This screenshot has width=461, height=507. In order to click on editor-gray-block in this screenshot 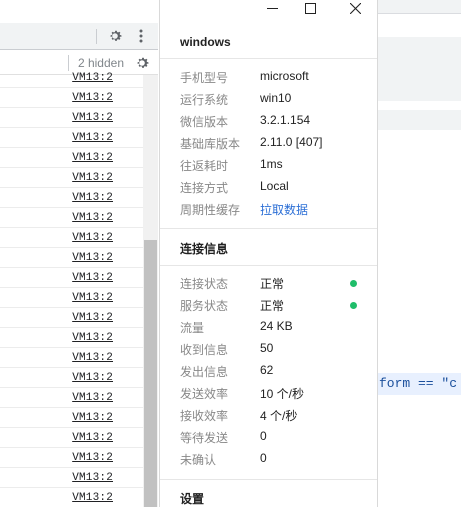, I will do `click(419, 69)`.